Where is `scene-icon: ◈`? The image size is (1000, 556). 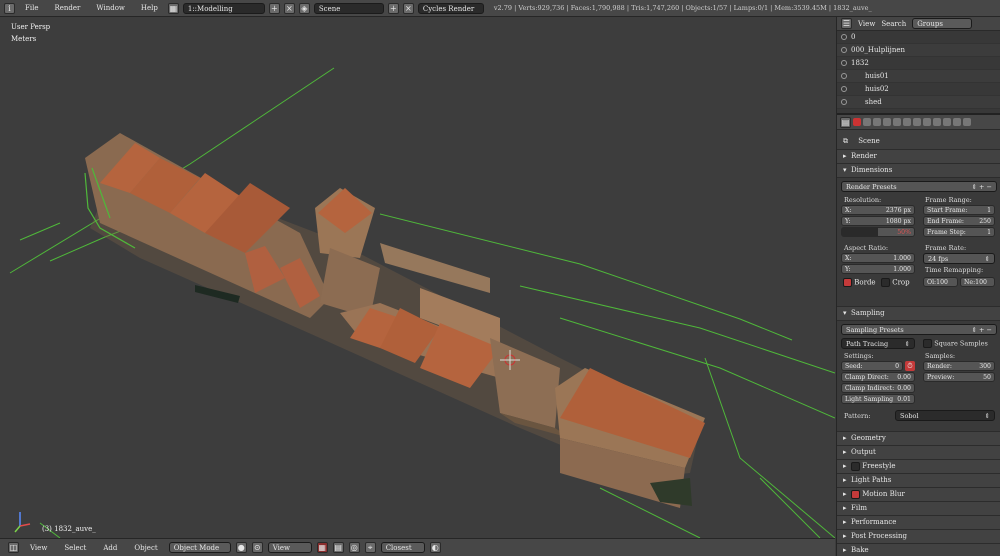 scene-icon: ◈ is located at coordinates (304, 8).